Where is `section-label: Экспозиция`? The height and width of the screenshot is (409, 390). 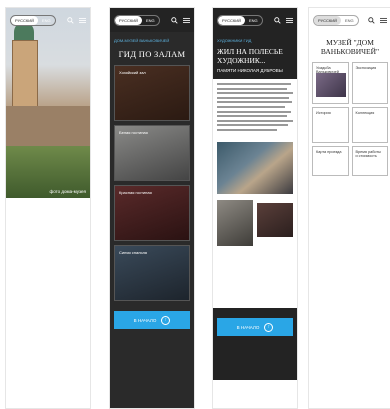
section-label: Экспозиция is located at coordinates (366, 68).